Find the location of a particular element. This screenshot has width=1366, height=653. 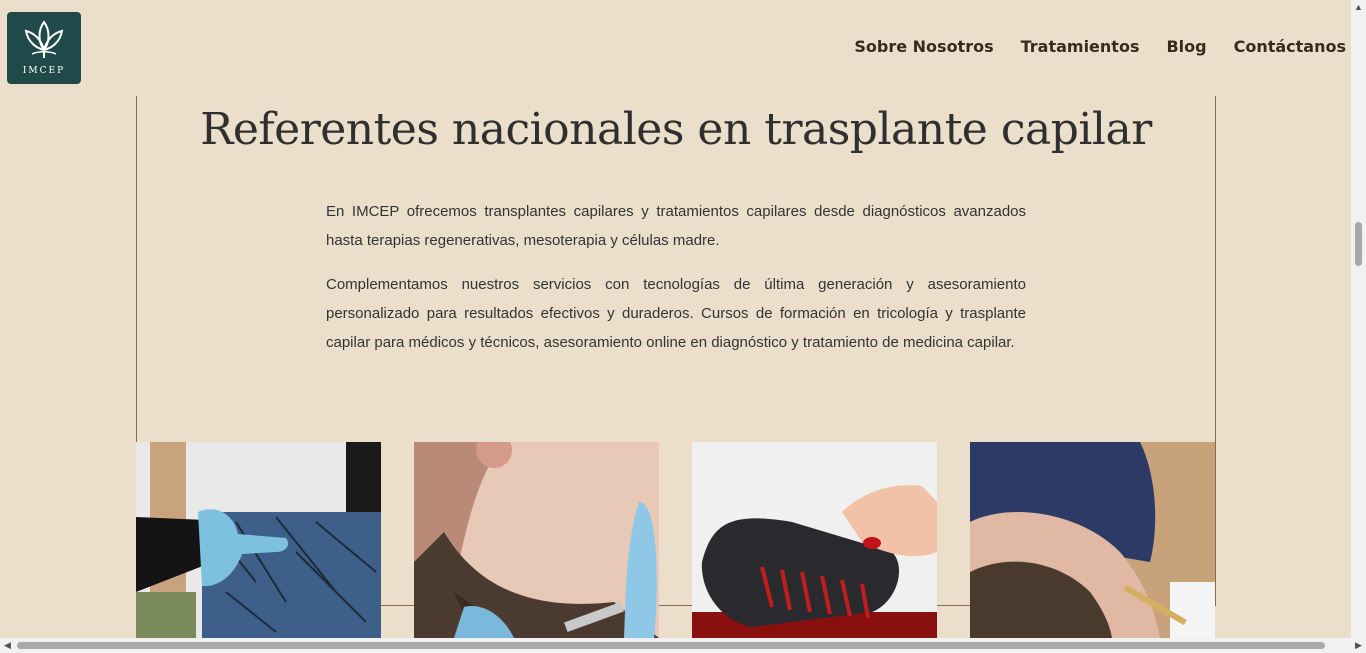

photo-scalp-diagnosis is located at coordinates (258, 540).